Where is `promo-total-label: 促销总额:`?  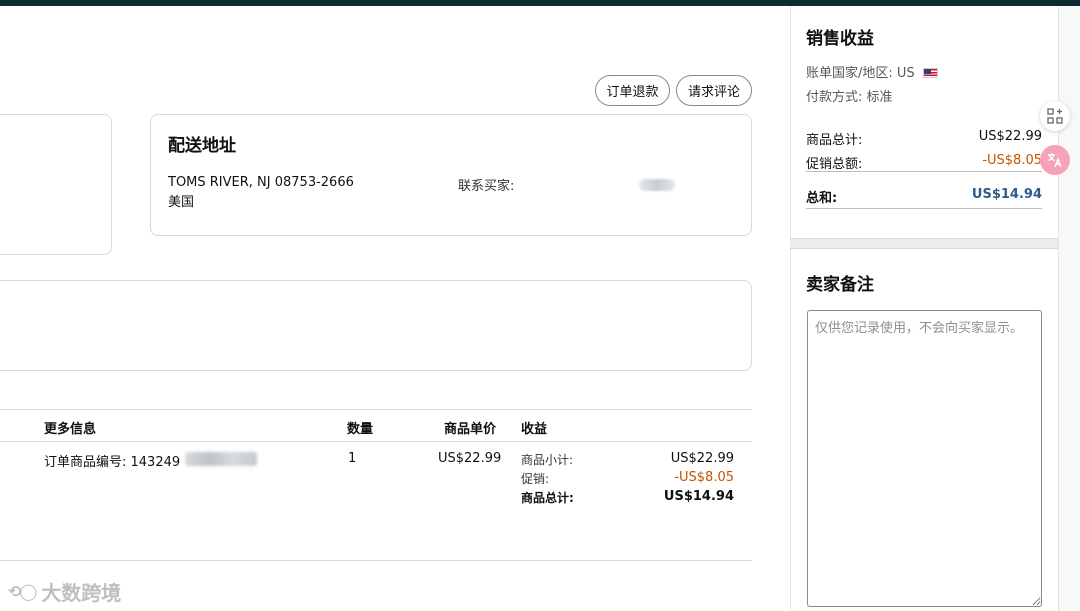
promo-total-label: 促销总额: is located at coordinates (834, 164).